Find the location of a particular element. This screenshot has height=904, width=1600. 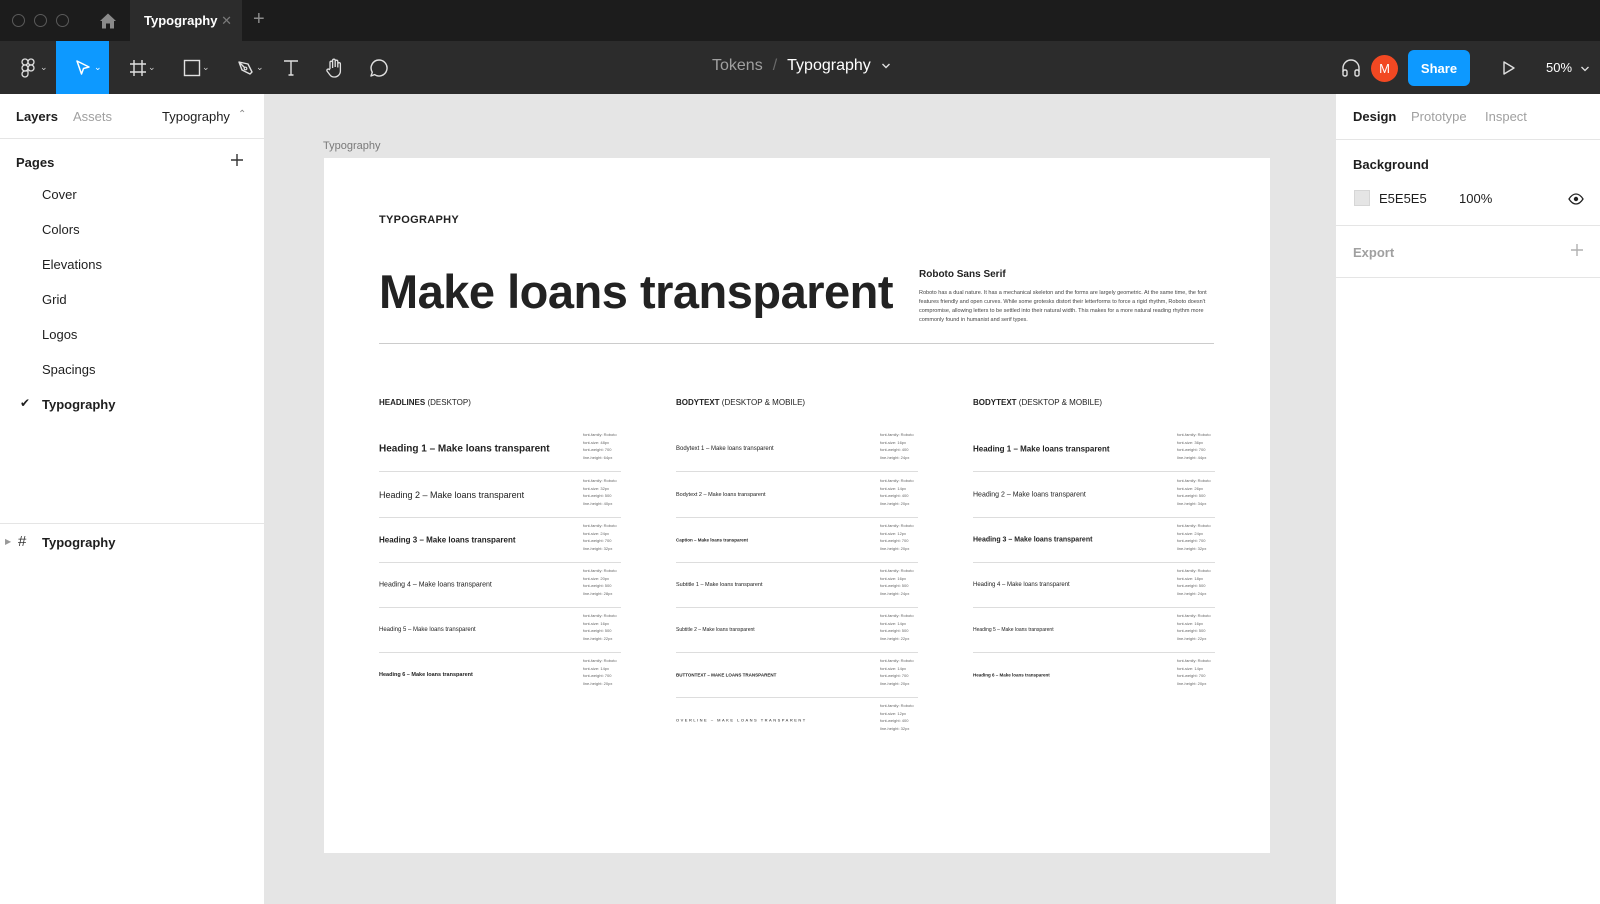

comment-tool-button is located at coordinates (379, 67).